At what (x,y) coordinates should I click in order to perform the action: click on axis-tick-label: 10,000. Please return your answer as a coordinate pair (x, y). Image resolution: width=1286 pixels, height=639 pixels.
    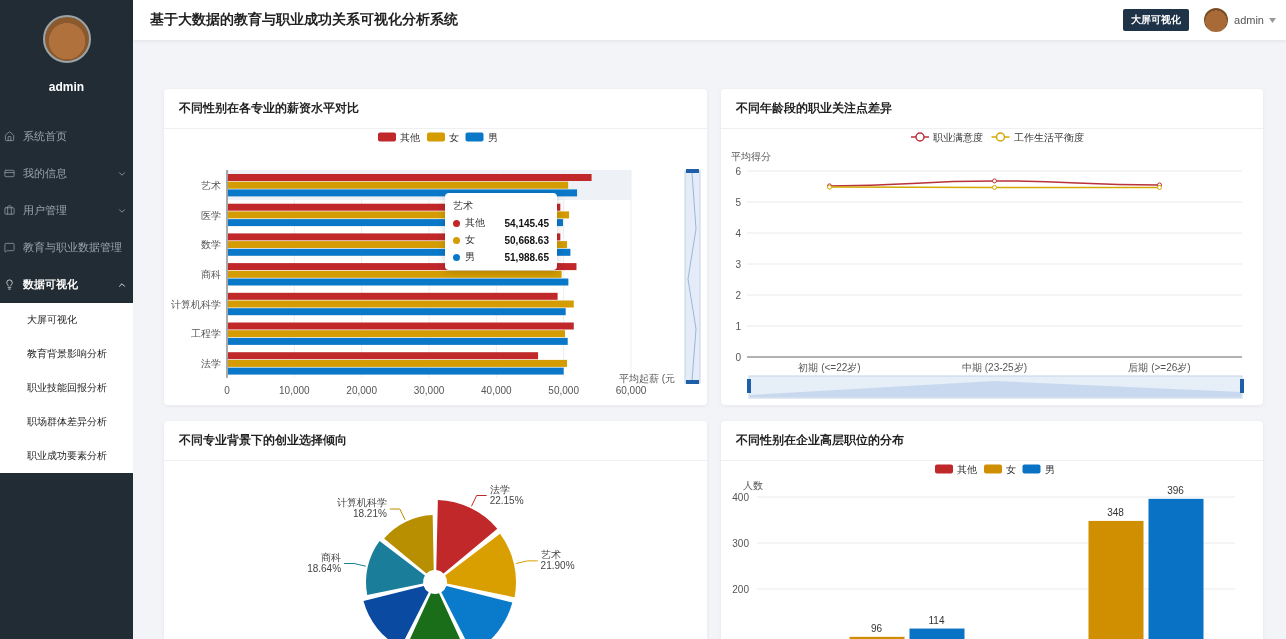
    Looking at the image, I should click on (294, 390).